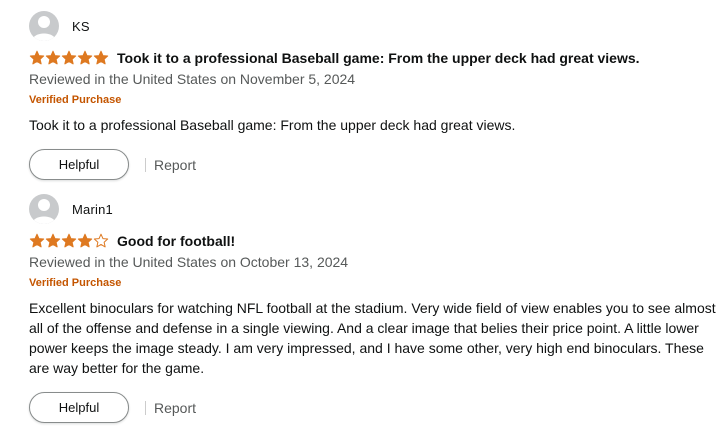 The image size is (728, 427). What do you see at coordinates (92, 209) in the screenshot?
I see `reviewer-name: Marin1` at bounding box center [92, 209].